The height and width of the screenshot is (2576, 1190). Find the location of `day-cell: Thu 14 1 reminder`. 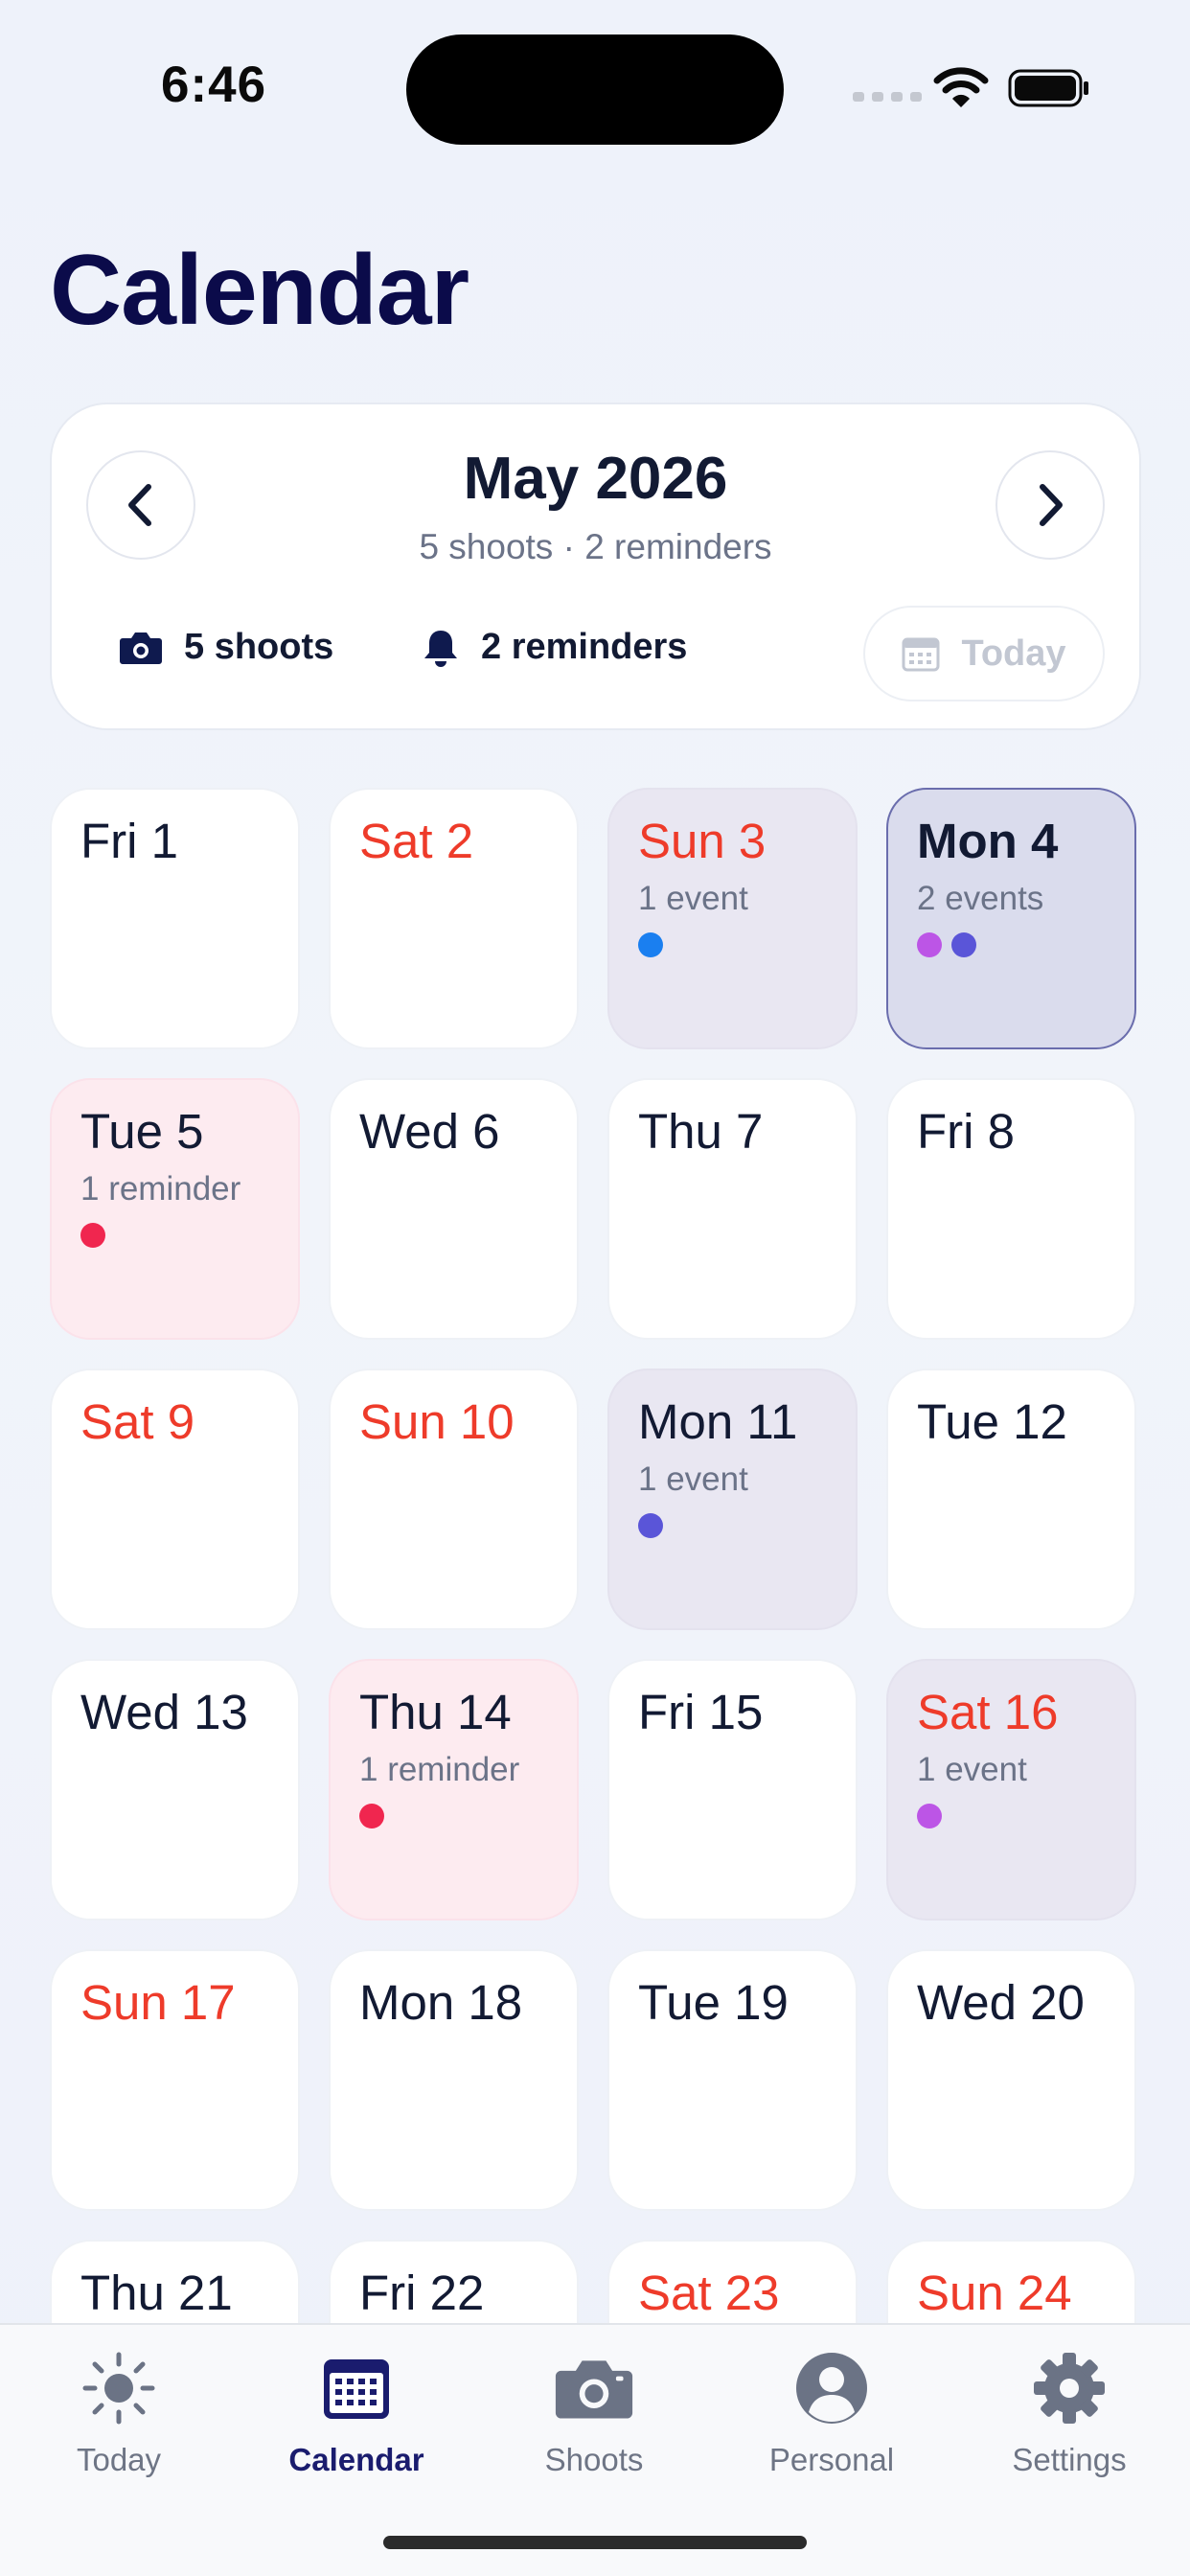

day-cell: Thu 14 1 reminder is located at coordinates (454, 1789).